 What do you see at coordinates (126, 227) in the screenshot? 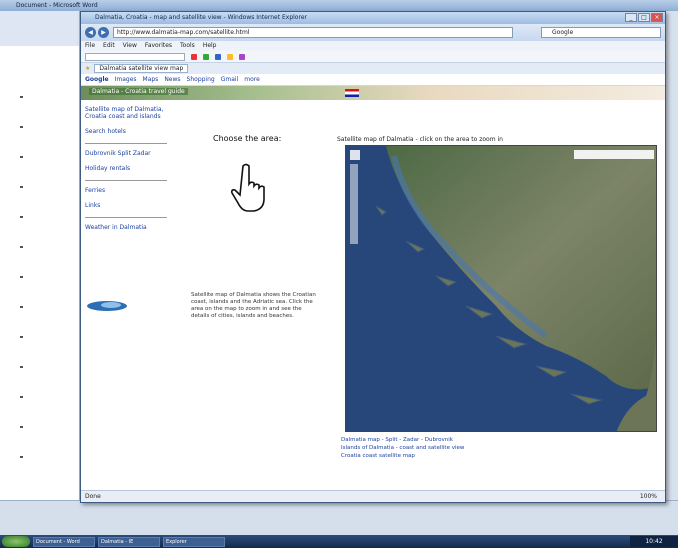
I see `sidebar-link: Weather in Dalmatia` at bounding box center [126, 227].